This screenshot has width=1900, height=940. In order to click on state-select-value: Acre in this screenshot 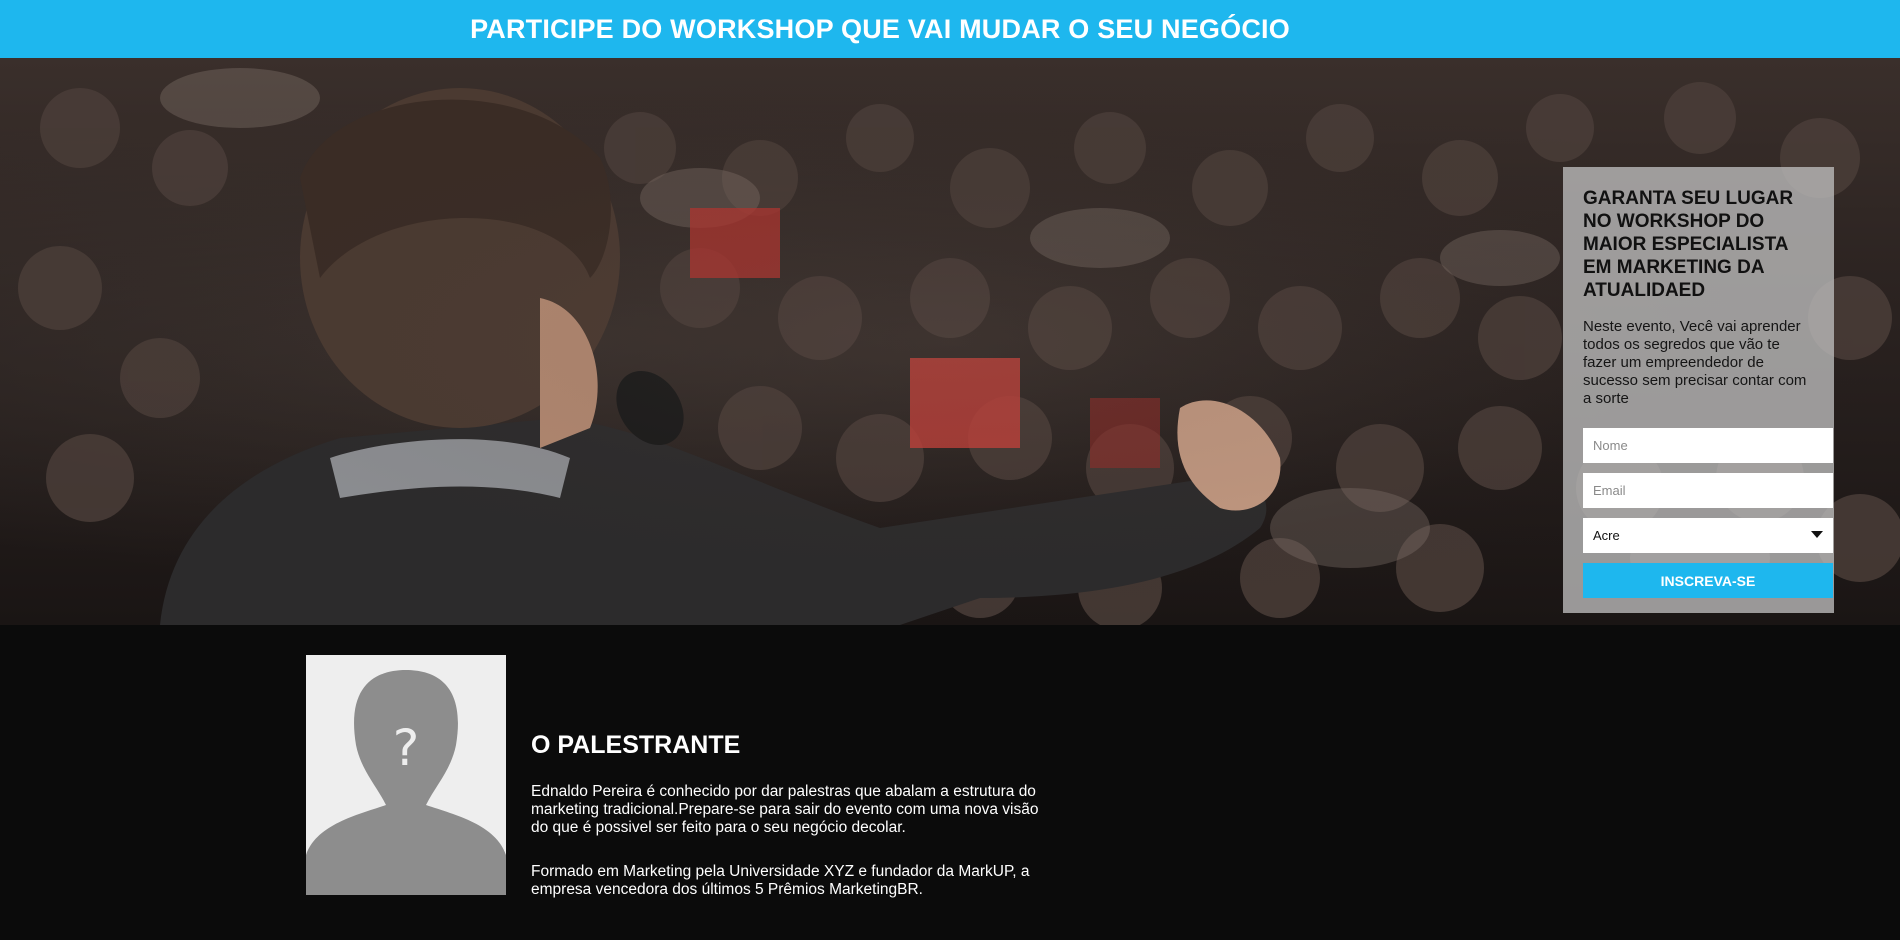, I will do `click(1606, 535)`.